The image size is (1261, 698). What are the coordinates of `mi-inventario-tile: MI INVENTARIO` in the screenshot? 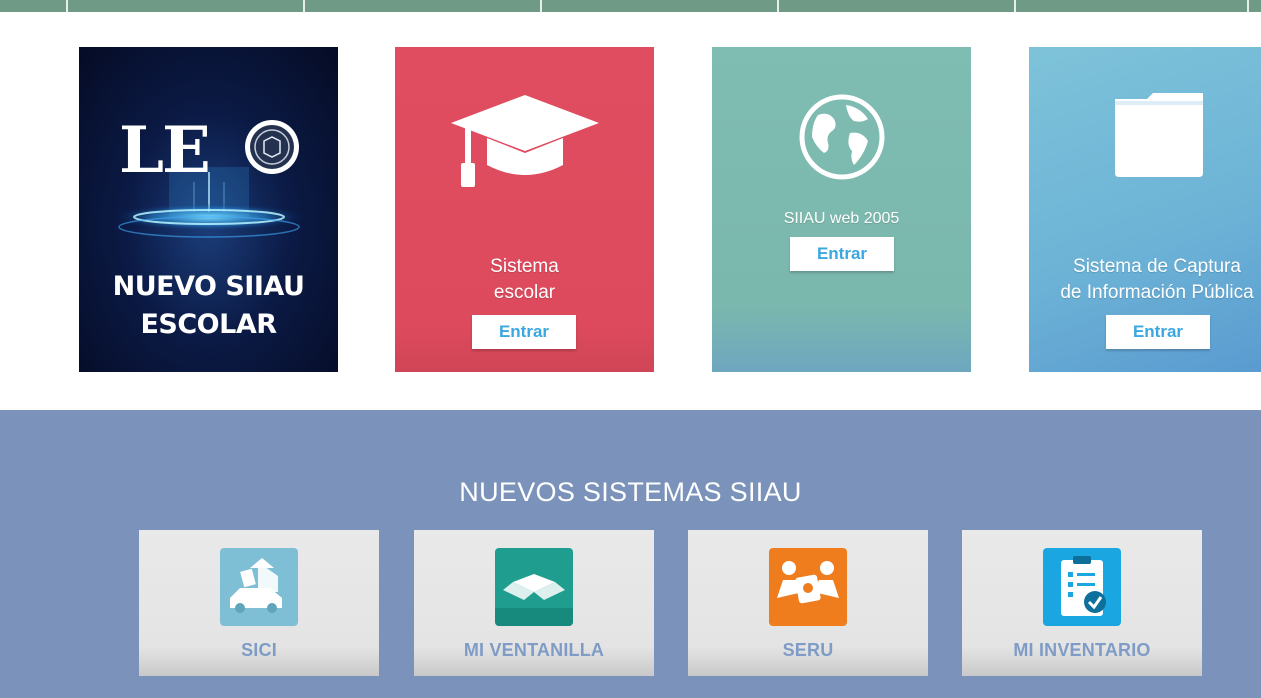 It's located at (1082, 603).